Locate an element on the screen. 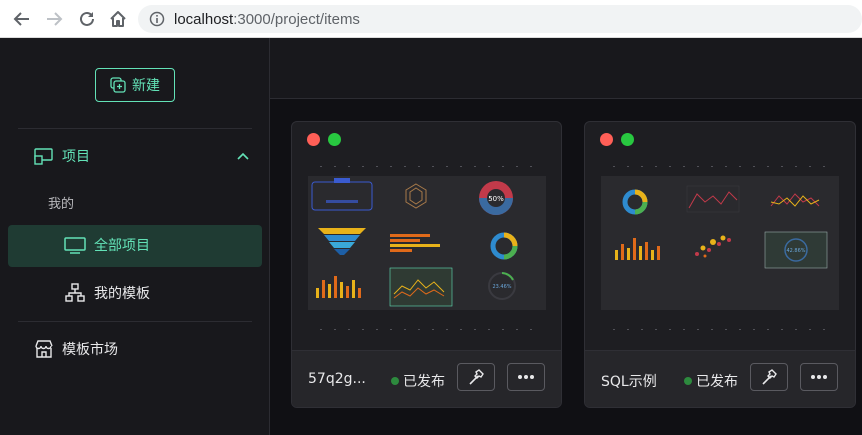 The width and height of the screenshot is (862, 435). store-icon is located at coordinates (44, 349).